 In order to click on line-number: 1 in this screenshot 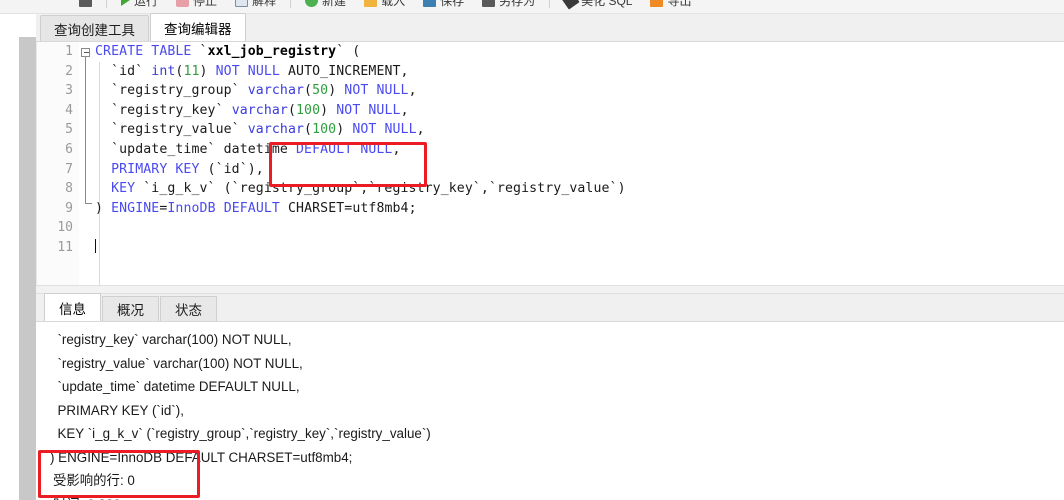, I will do `click(69, 51)`.